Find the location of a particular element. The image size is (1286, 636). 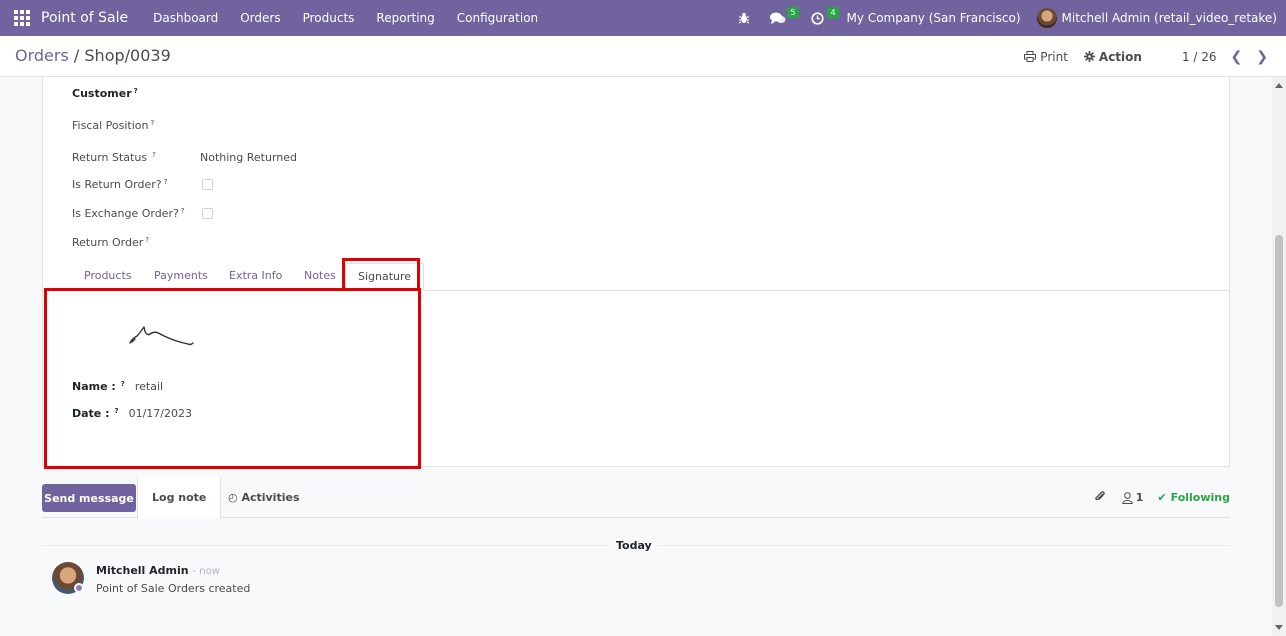

return-status-label: Return Status? is located at coordinates (114, 157).